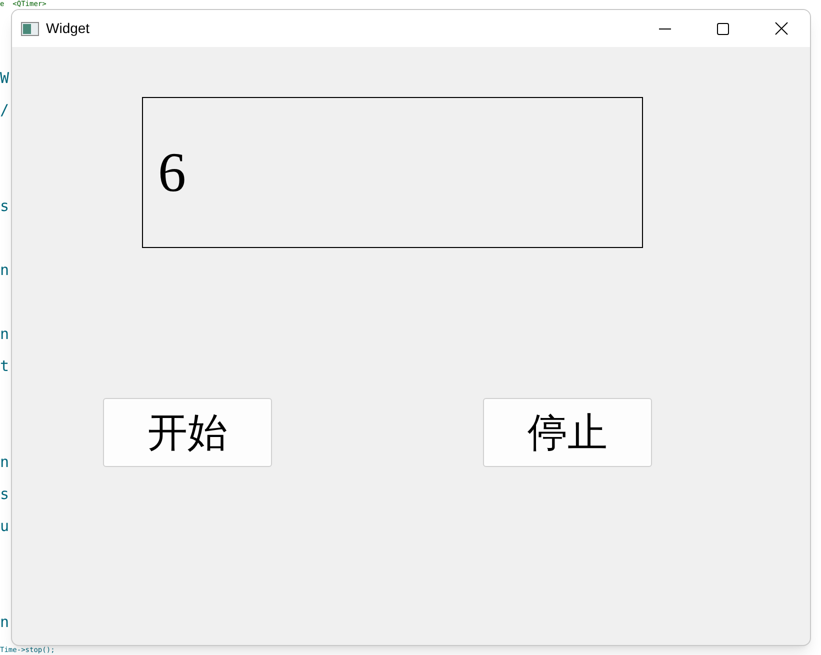  Describe the element at coordinates (30, 29) in the screenshot. I see `app-icon` at that location.